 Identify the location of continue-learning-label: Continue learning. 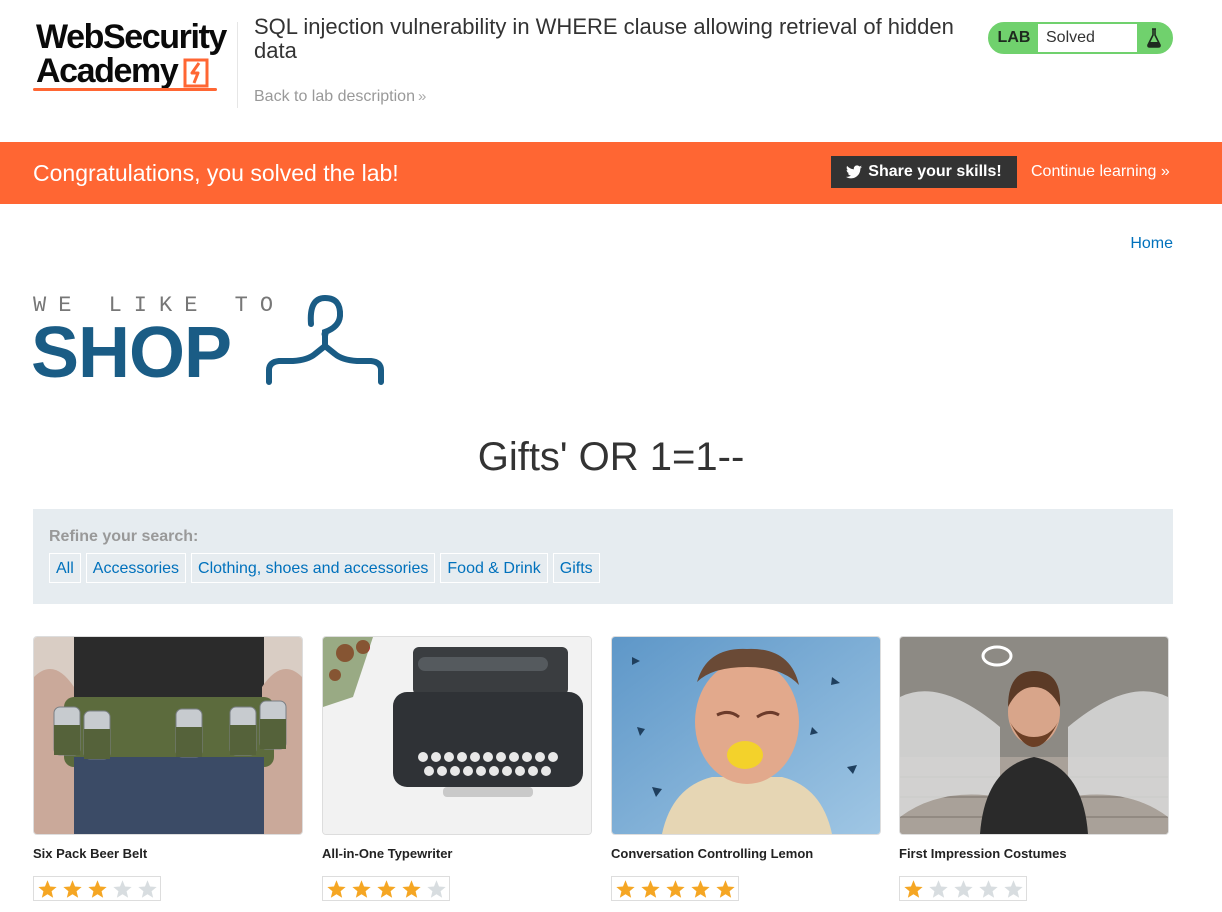
(1094, 171).